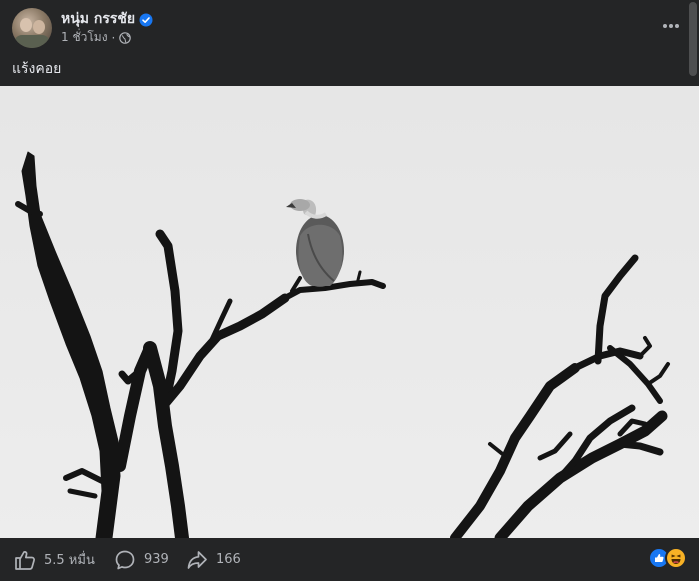 This screenshot has width=699, height=581. What do you see at coordinates (349, 559) in the screenshot?
I see `post-actions-bar: 5.5 หมื่น 939 166` at bounding box center [349, 559].